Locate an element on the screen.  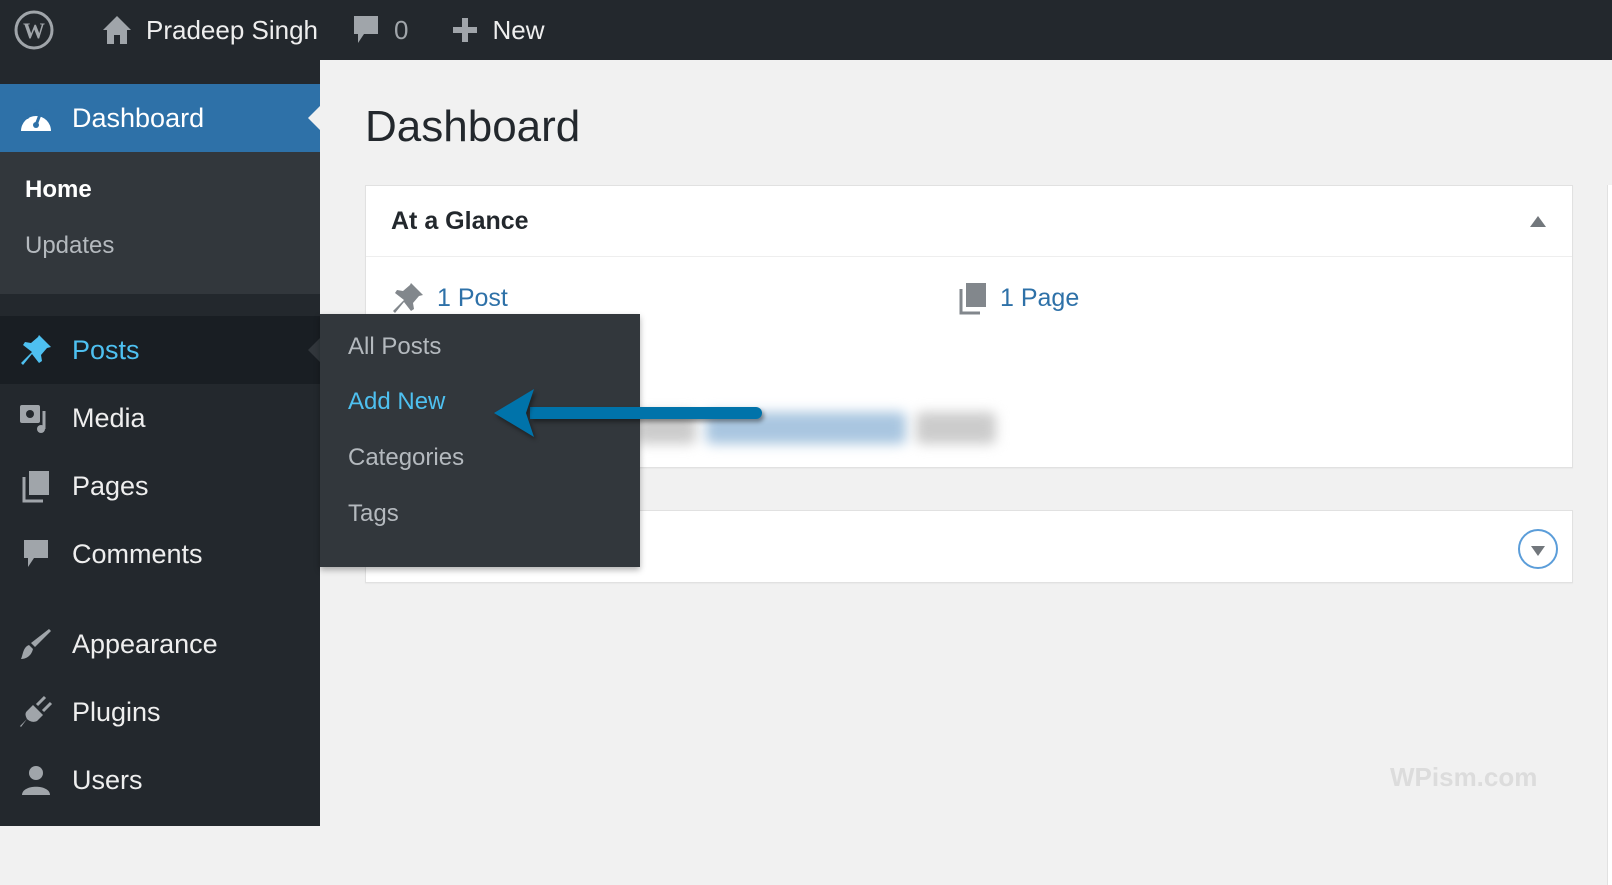
widget-header: At a Glance is located at coordinates (969, 221).